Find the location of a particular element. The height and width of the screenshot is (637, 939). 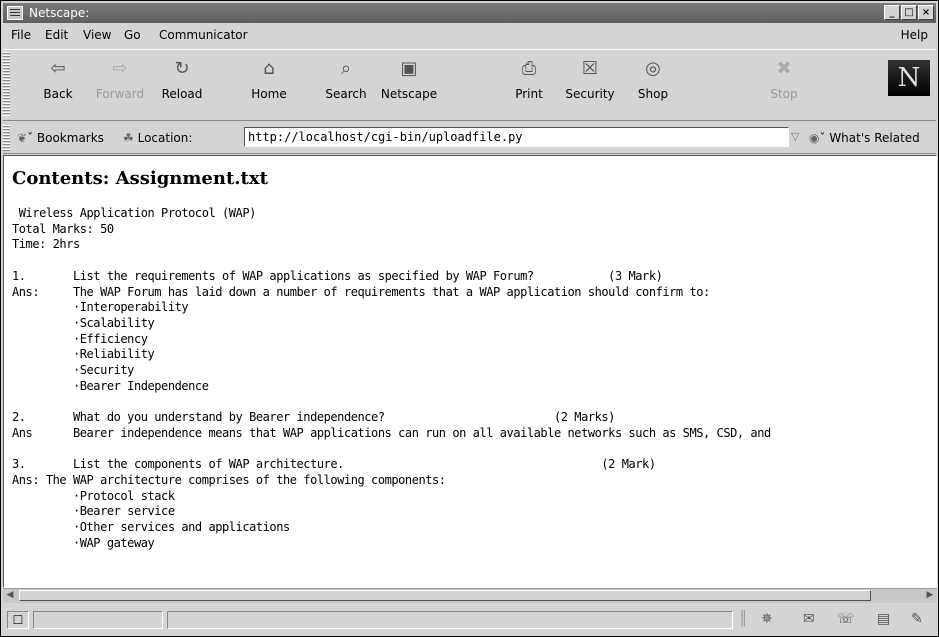

close-button: × is located at coordinates (926, 12).